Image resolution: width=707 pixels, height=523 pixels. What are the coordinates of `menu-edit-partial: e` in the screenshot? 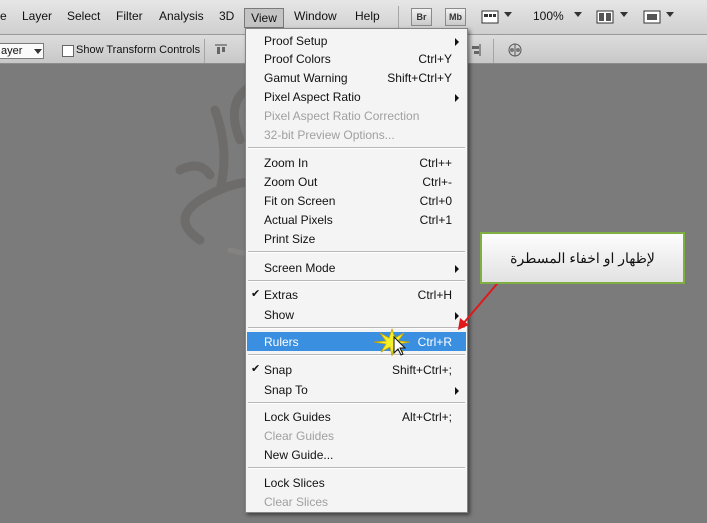 It's located at (3, 16).